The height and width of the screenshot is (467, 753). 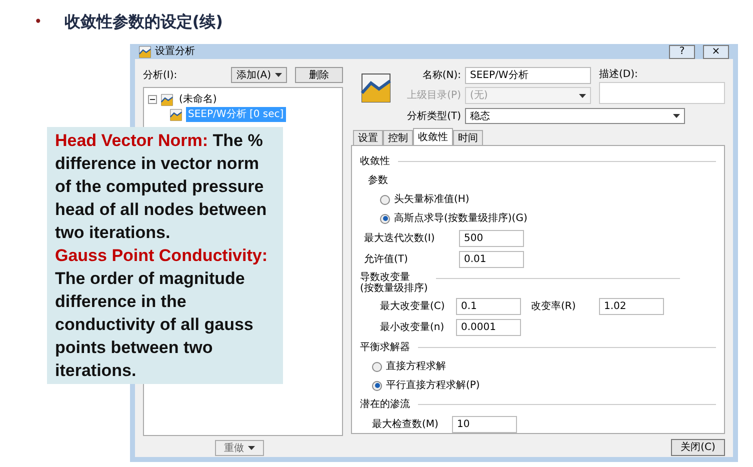 I want to click on field-label: 最大检查数(M), so click(x=406, y=425).